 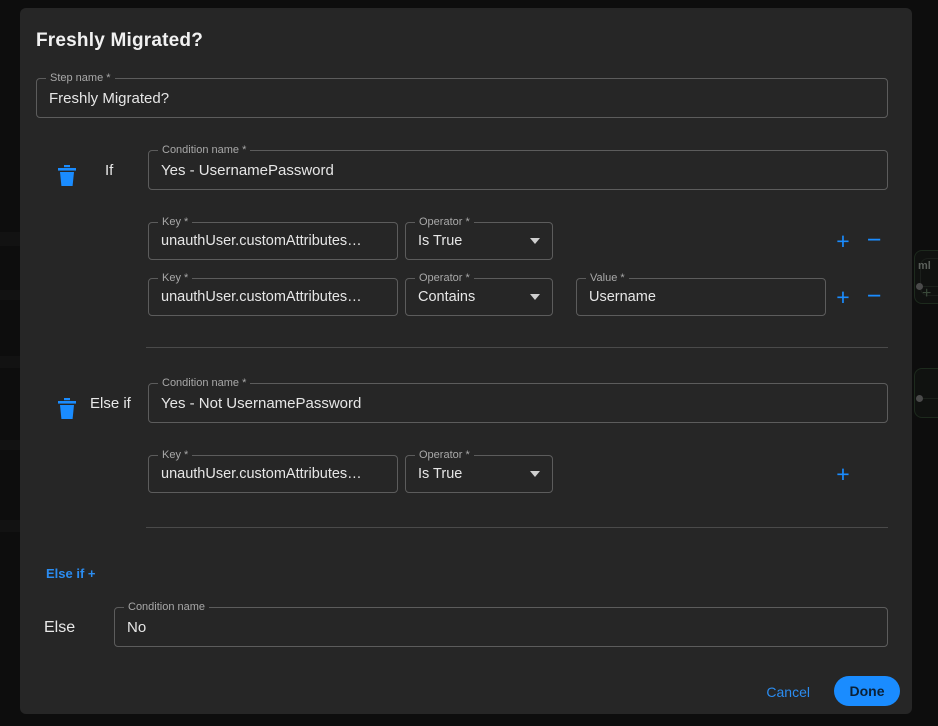 What do you see at coordinates (110, 403) in the screenshot?
I see `branch-keyword-else-if: Else if` at bounding box center [110, 403].